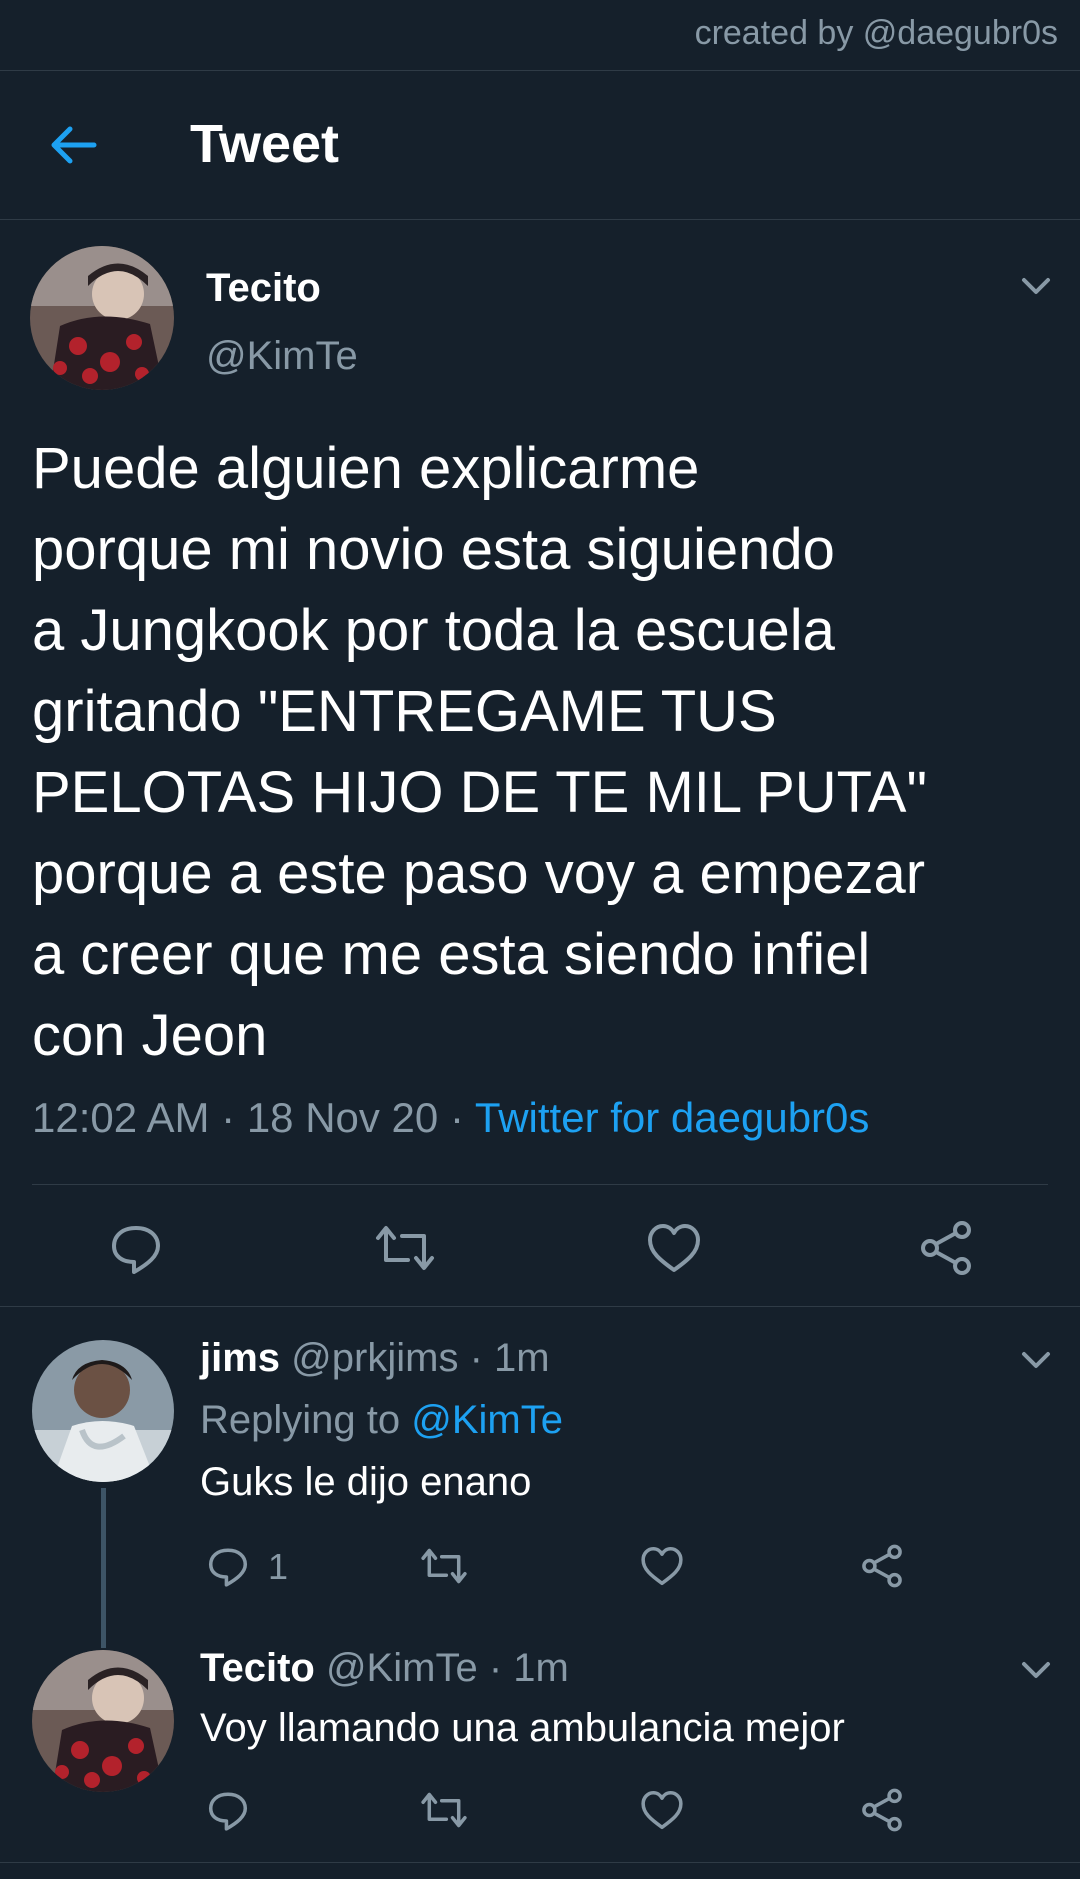 The height and width of the screenshot is (1879, 1080). Describe the element at coordinates (480, 792) in the screenshot. I see `tweet-line: PELOTAS HIJO DE TE MIL PUTA"` at that location.